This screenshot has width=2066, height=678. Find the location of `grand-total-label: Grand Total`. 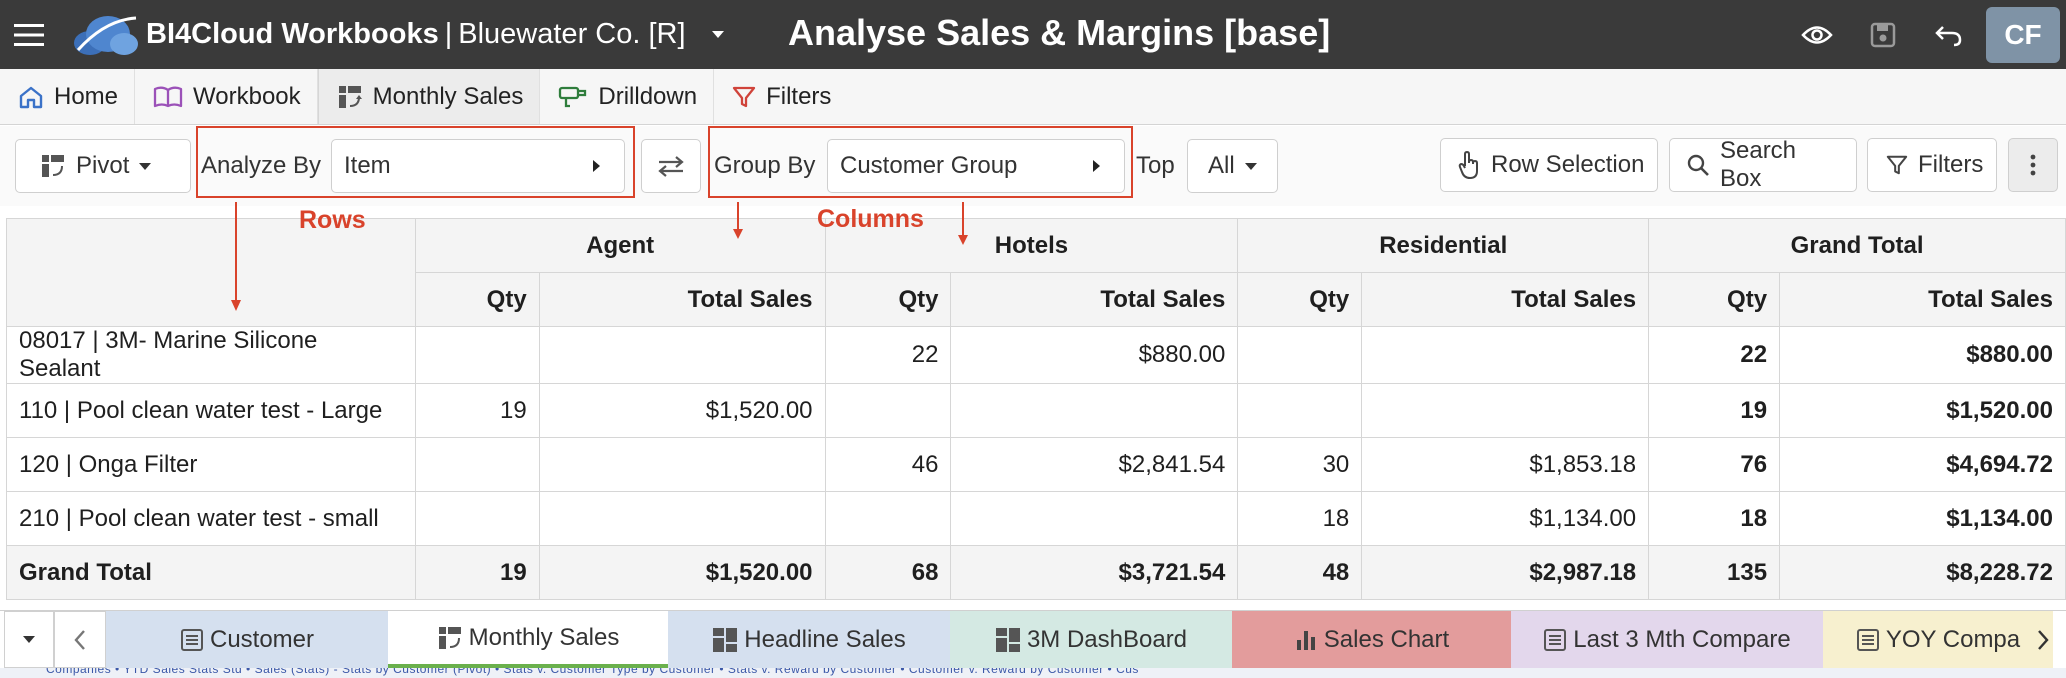

grand-total-label: Grand Total is located at coordinates (211, 572).